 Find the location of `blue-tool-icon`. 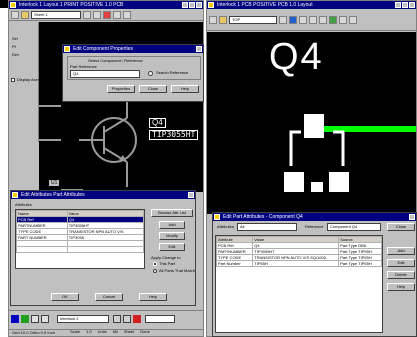

blue-tool-icon is located at coordinates (15, 319).